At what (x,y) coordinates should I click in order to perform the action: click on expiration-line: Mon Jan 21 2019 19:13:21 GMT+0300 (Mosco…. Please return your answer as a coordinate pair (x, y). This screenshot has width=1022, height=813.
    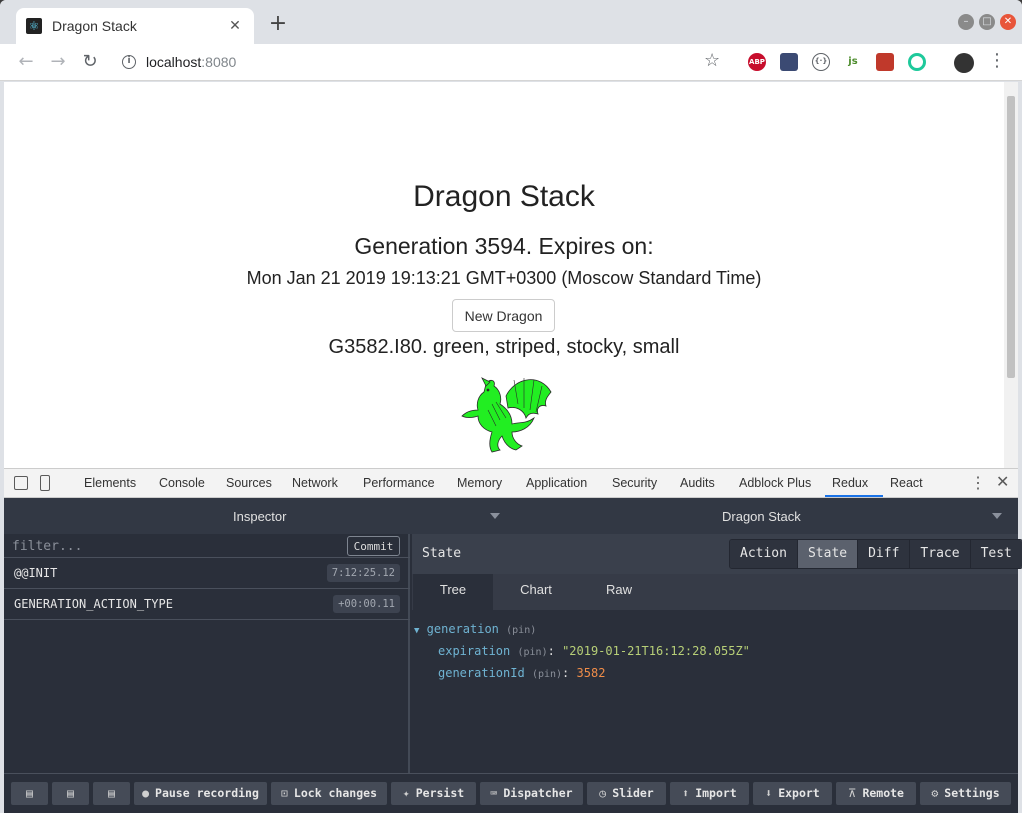
    Looking at the image, I should click on (504, 278).